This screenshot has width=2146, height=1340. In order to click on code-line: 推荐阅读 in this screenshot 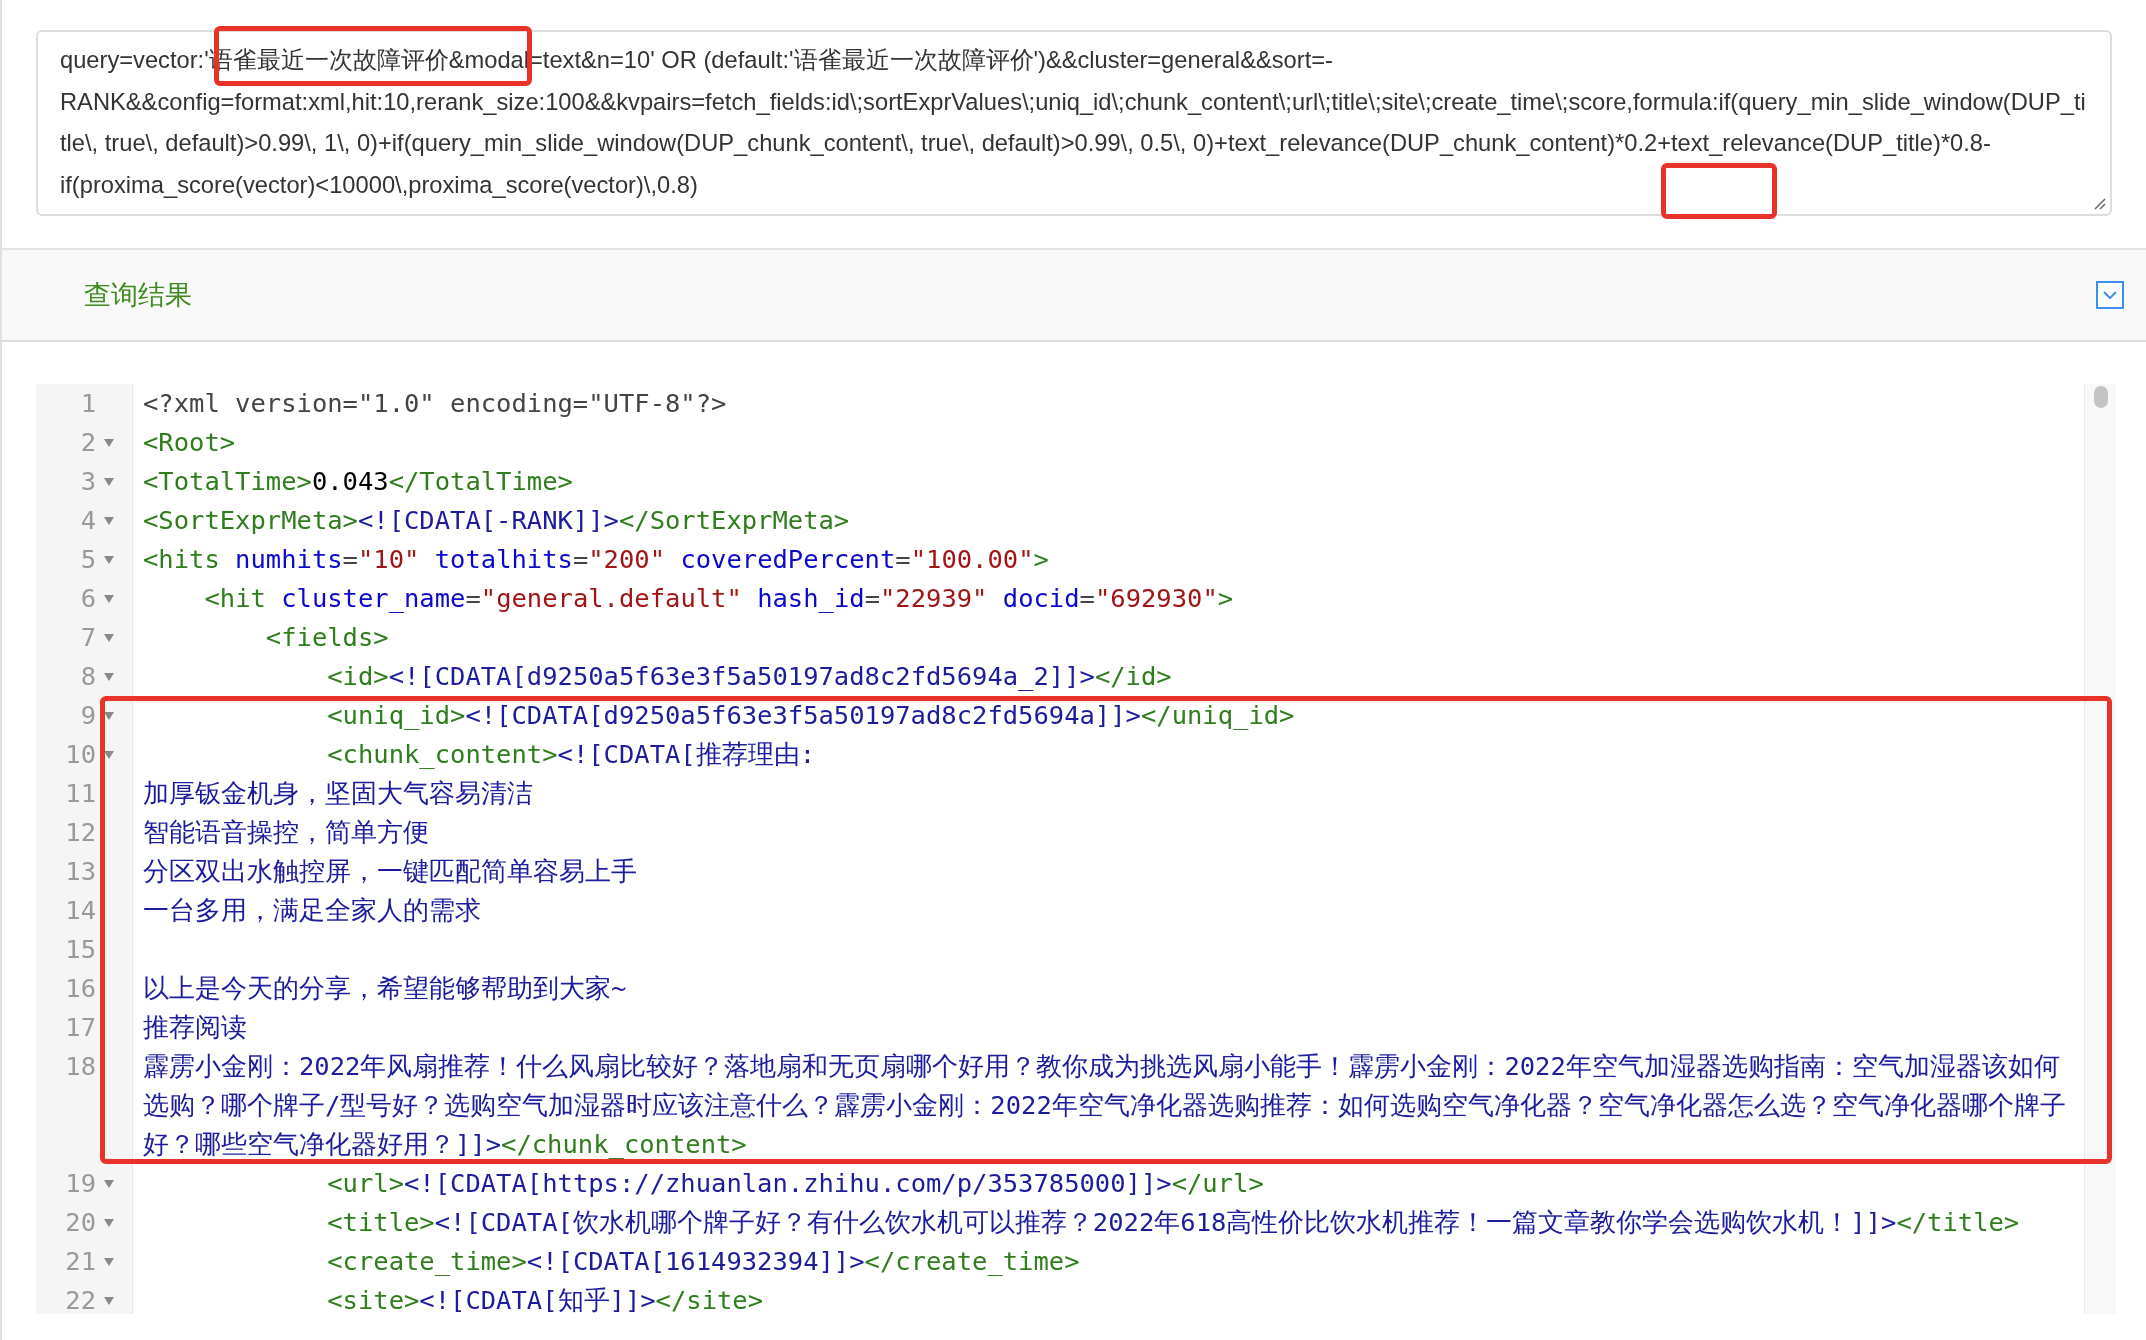, I will do `click(195, 1027)`.